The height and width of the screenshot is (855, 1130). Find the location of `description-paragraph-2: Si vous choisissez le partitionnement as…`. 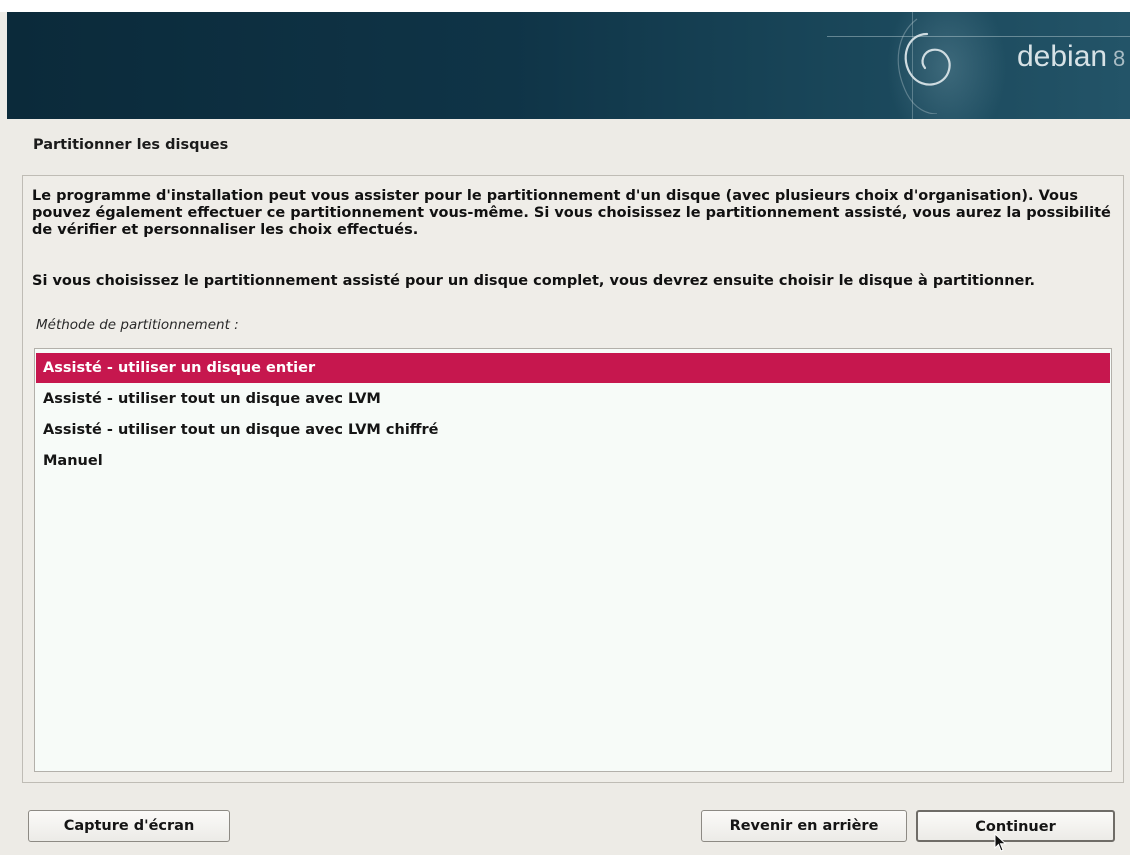

description-paragraph-2: Si vous choisissez le partitionnement as… is located at coordinates (533, 281).